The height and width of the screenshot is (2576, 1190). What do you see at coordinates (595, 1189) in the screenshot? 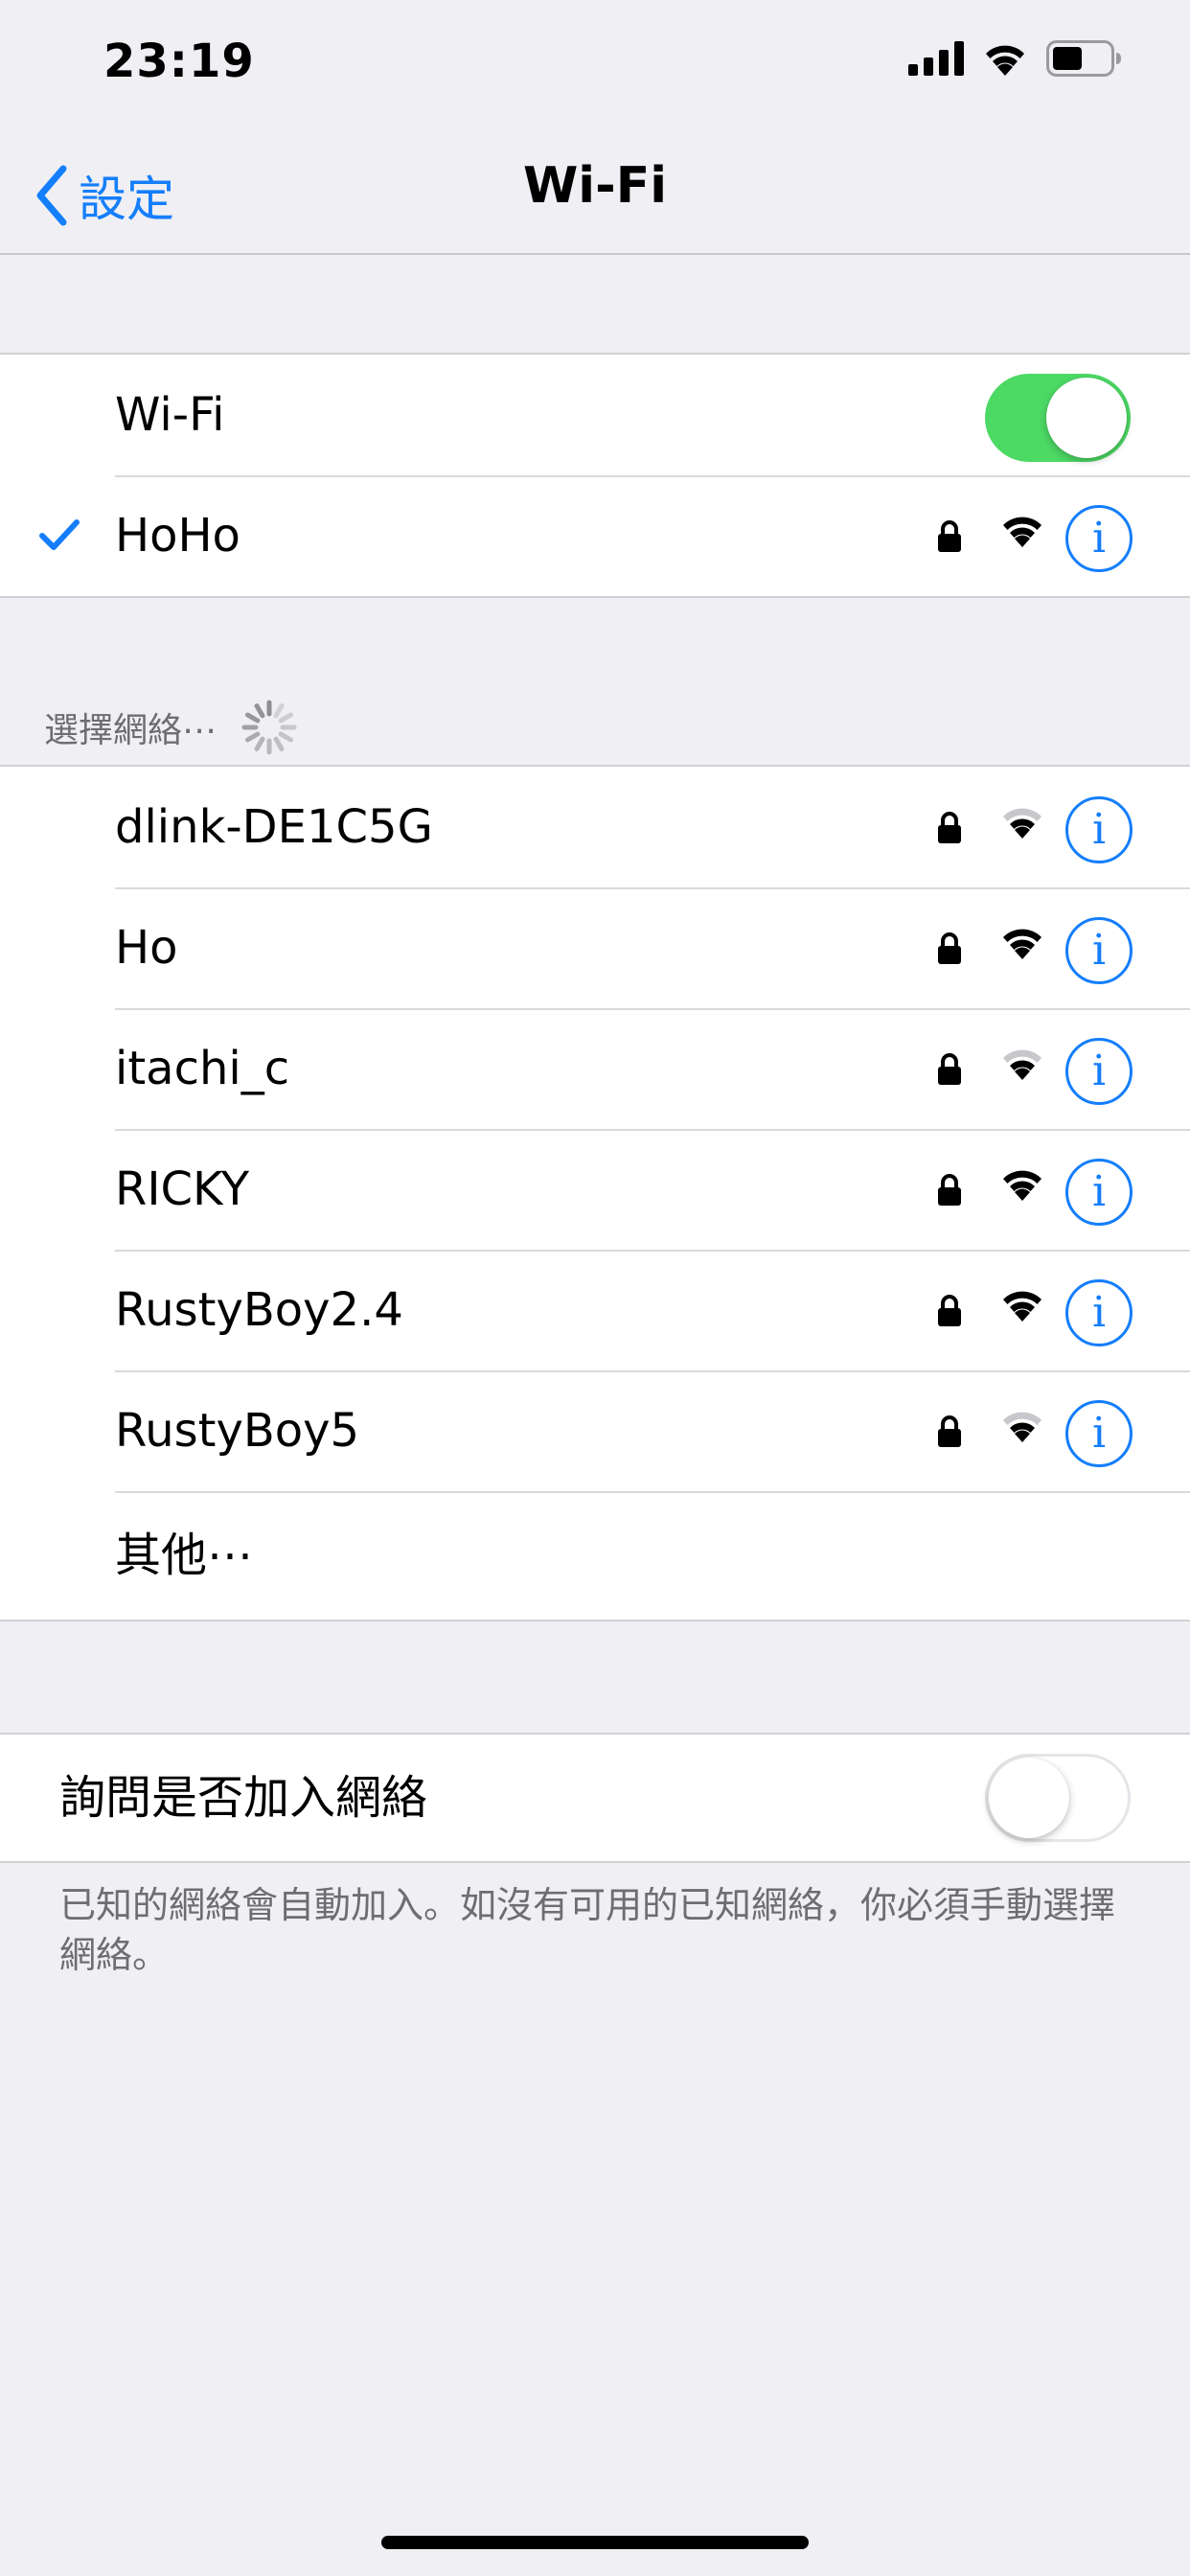
I see `network-row: RICKY i` at bounding box center [595, 1189].